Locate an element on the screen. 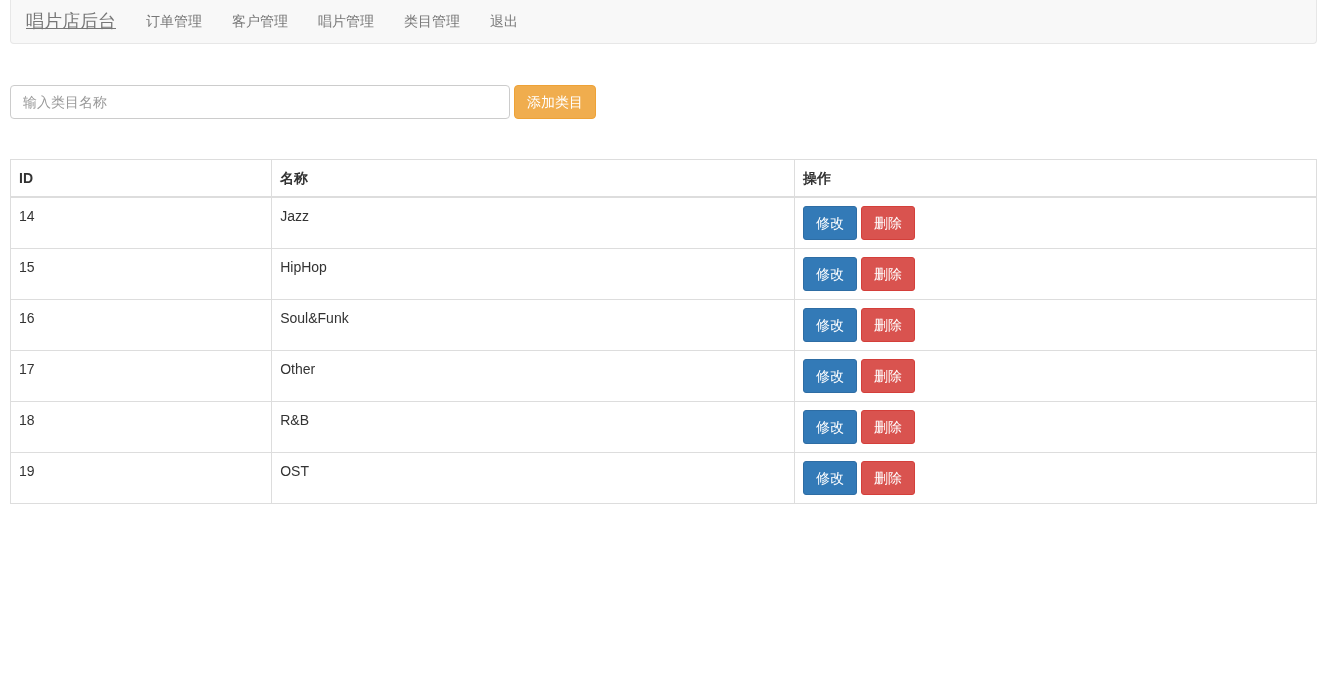 This screenshot has width=1332, height=689. brand-link: 唱片店后台 is located at coordinates (71, 21).